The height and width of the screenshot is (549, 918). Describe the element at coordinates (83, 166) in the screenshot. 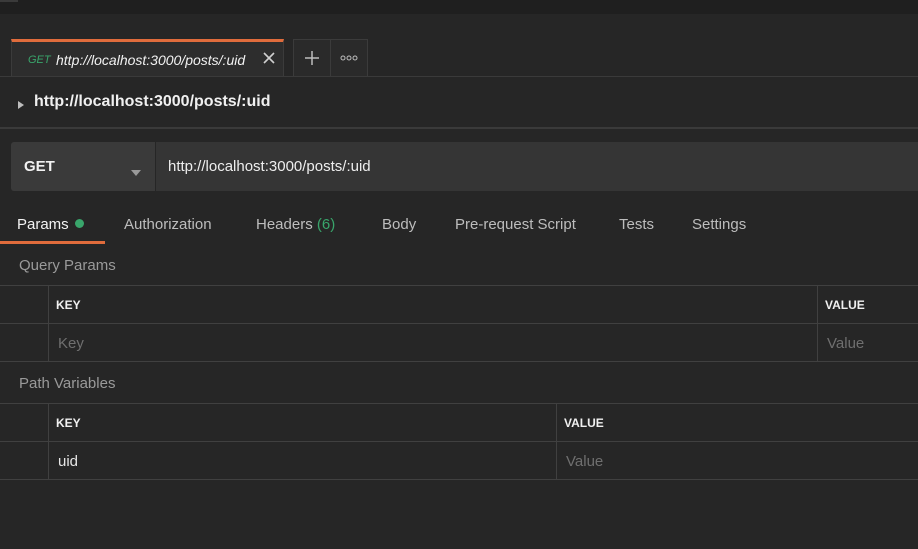

I see `method-select: GET` at that location.